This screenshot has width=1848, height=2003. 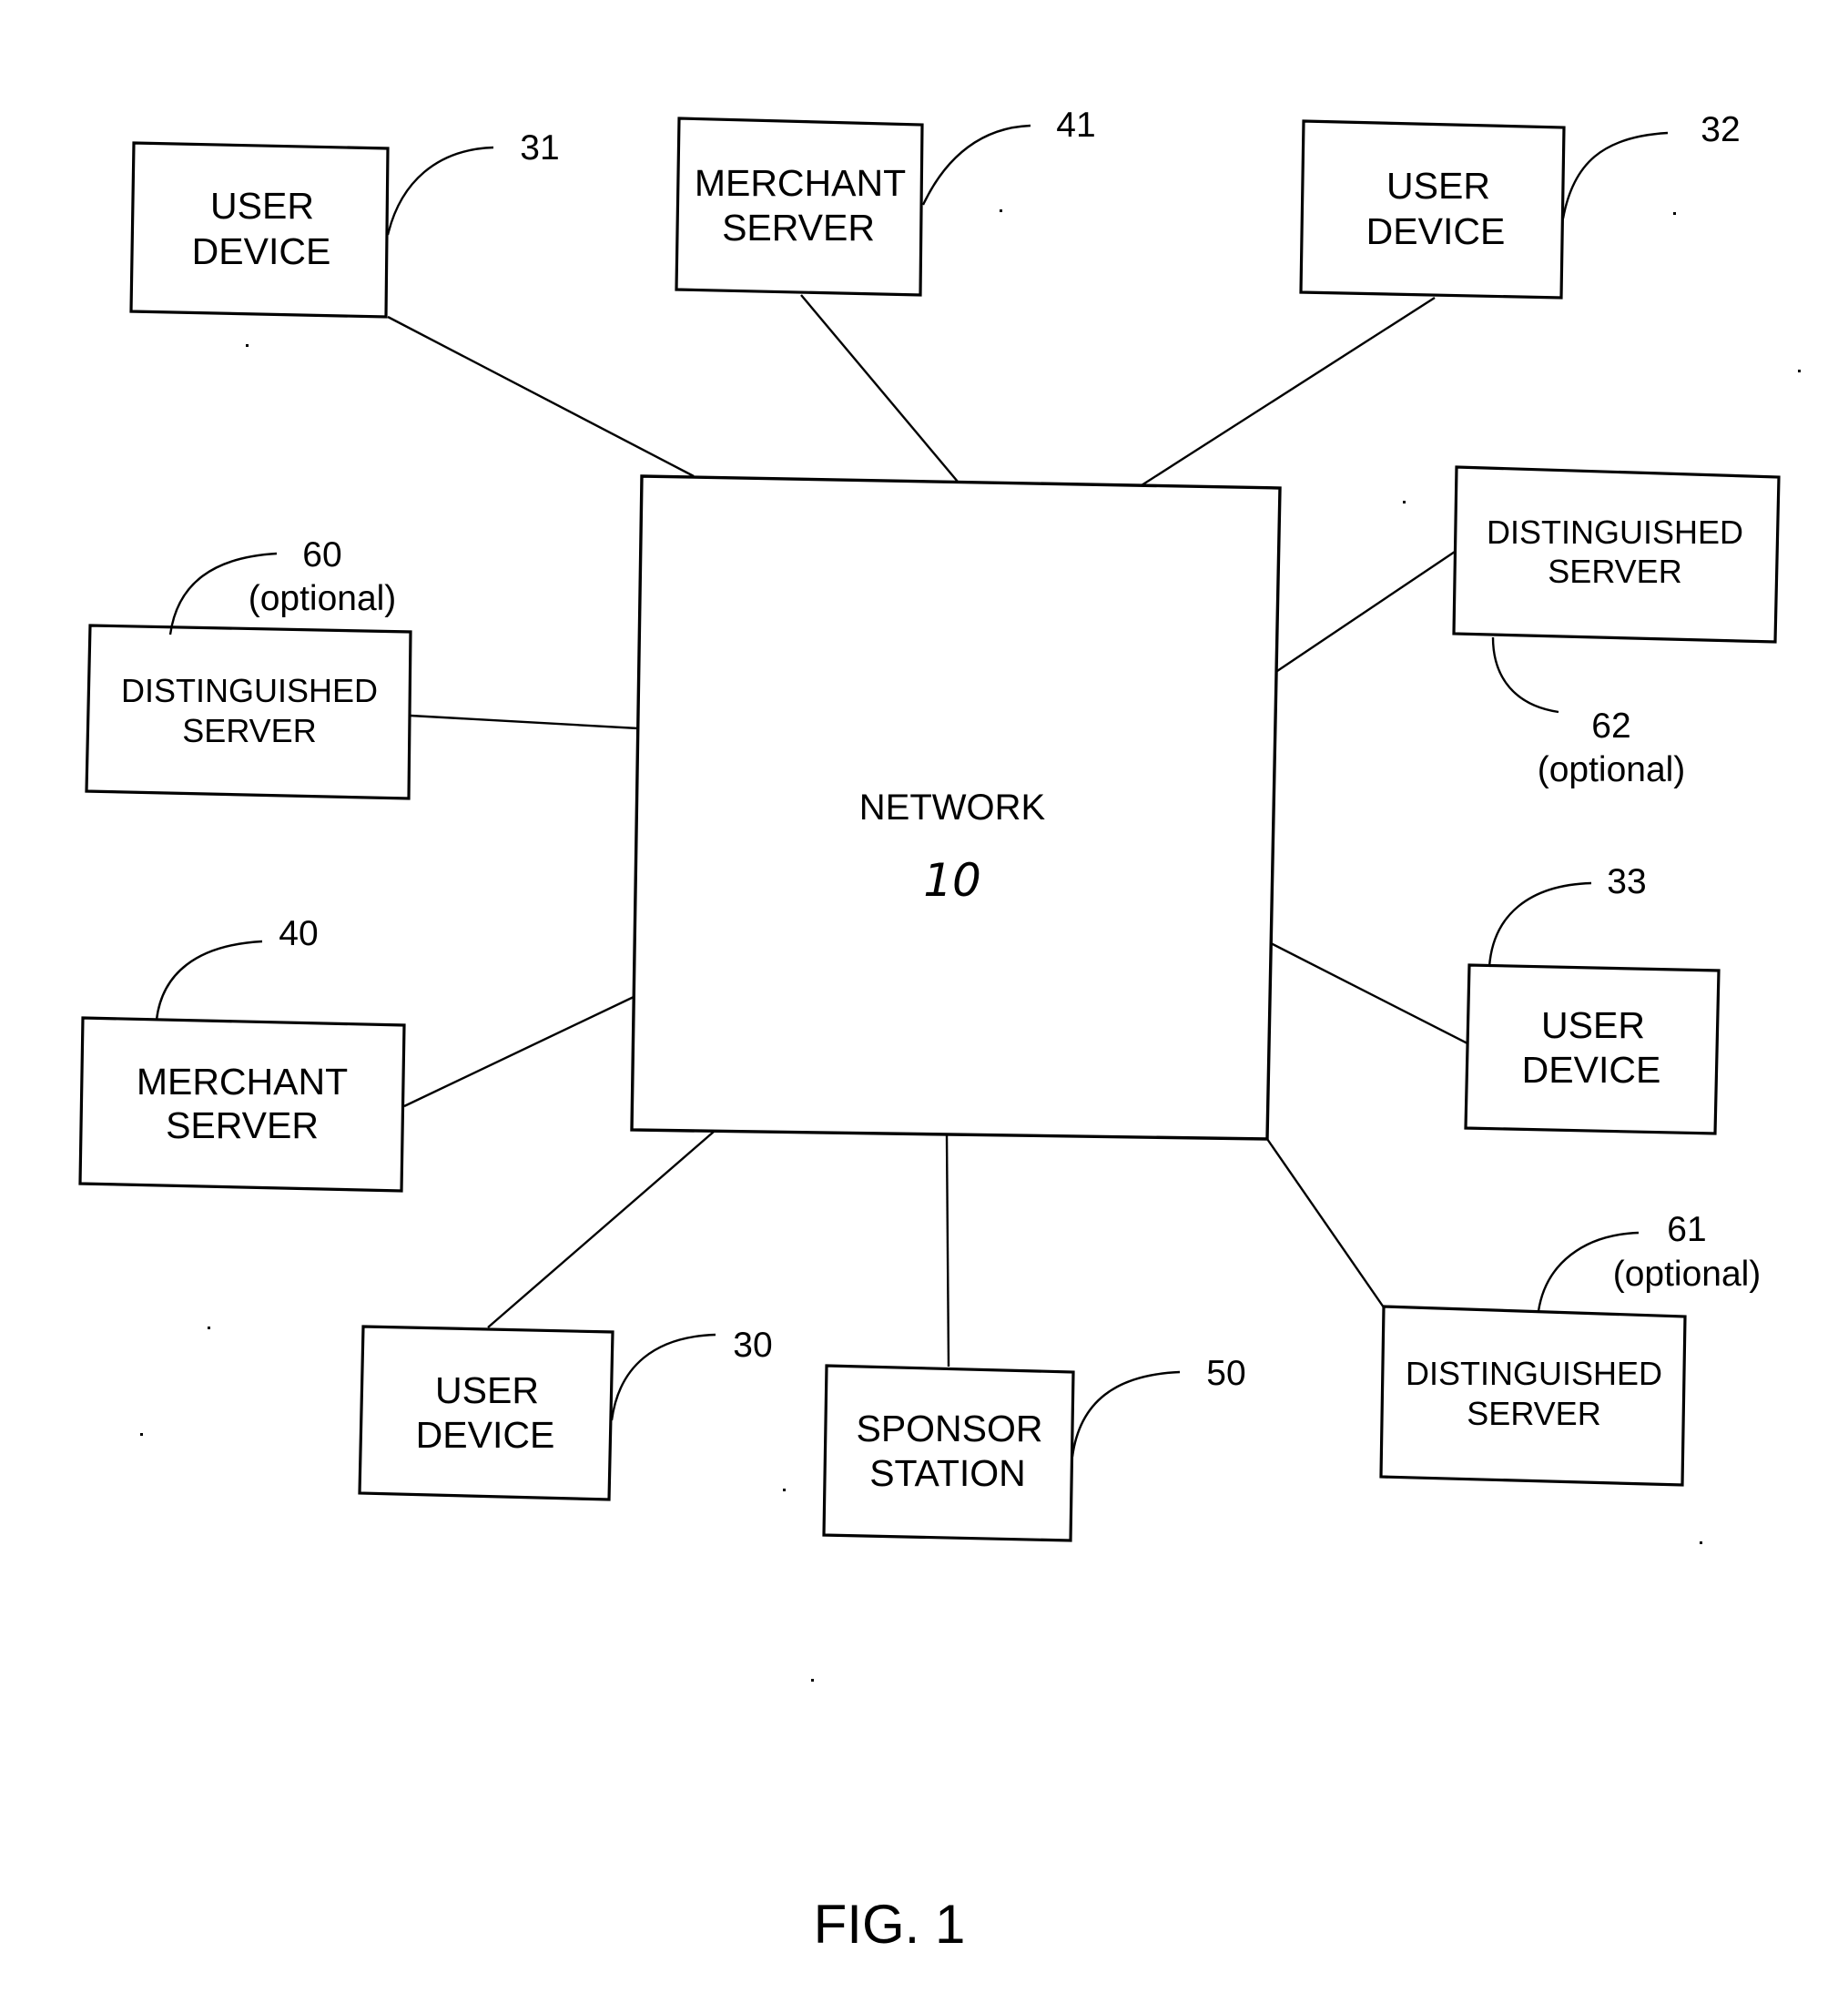 I want to click on node-user-device-30: USER DEVICE 30, so click(x=565, y=1413).